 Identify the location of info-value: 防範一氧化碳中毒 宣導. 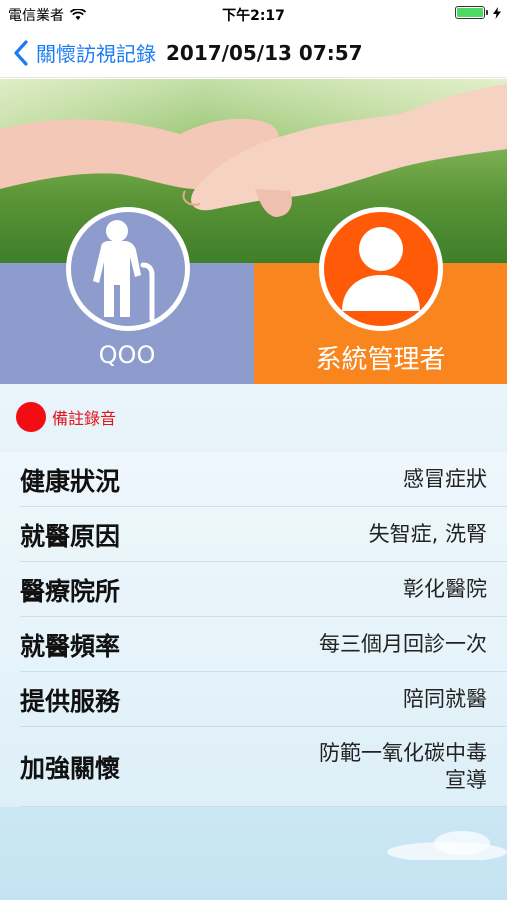
(403, 766).